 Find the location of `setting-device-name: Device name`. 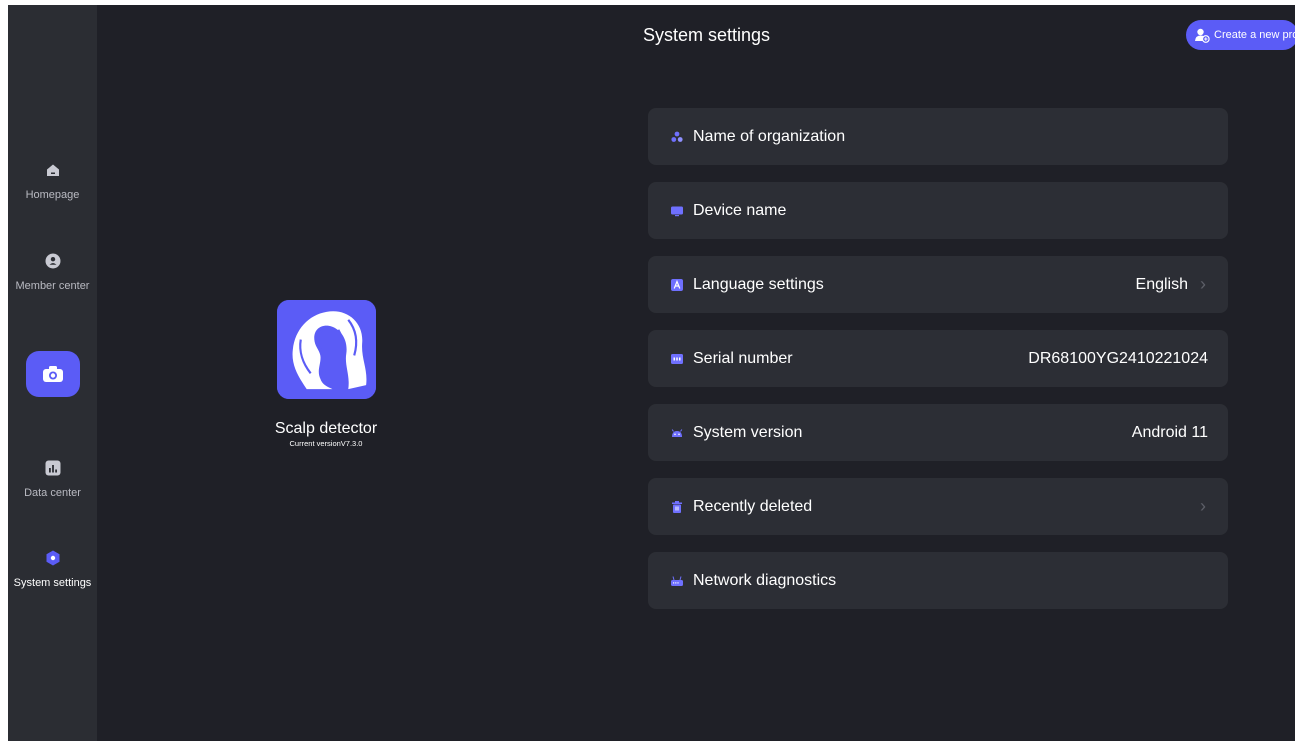

setting-device-name: Device name is located at coordinates (938, 210).